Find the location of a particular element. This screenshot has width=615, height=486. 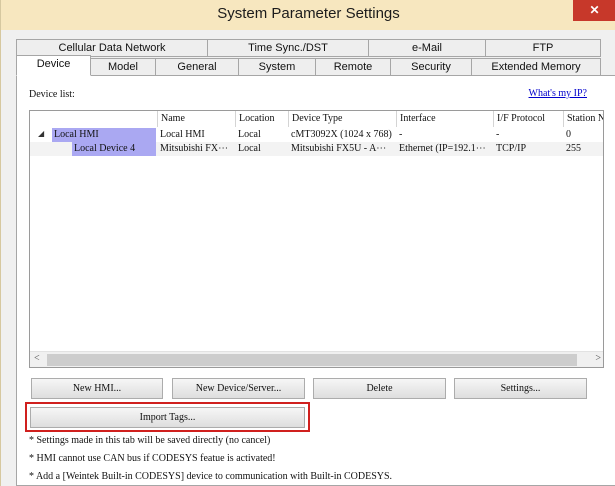

close-icon: ✕ is located at coordinates (594, 10).